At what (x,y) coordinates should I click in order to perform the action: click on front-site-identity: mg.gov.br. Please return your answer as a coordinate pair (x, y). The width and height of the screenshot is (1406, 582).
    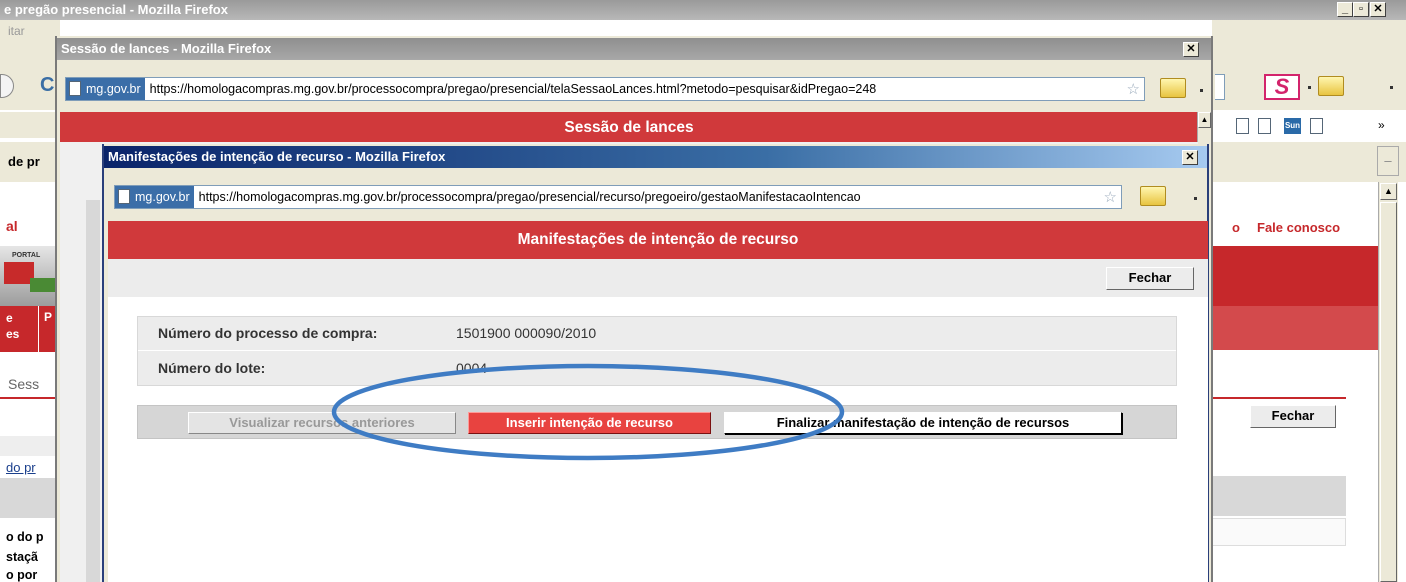
    Looking at the image, I should click on (154, 197).